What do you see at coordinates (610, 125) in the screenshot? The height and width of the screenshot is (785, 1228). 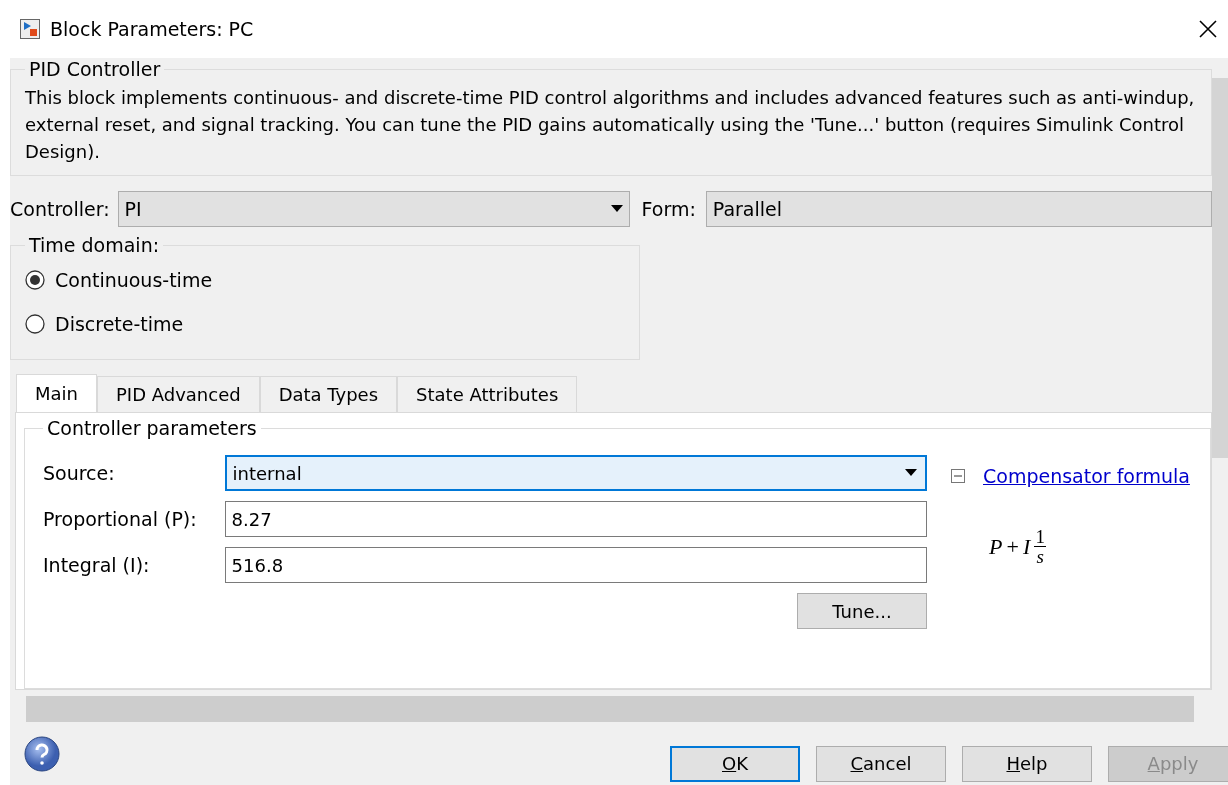 I see `block-description: This block implements continuous- and discrete-time PID control algorithms and includes advanced features such as anti-windup, external reset, and signal tracking. You can tune the PID gains automatically using the 'Tune...' button (requires Simulink Control Design).` at bounding box center [610, 125].